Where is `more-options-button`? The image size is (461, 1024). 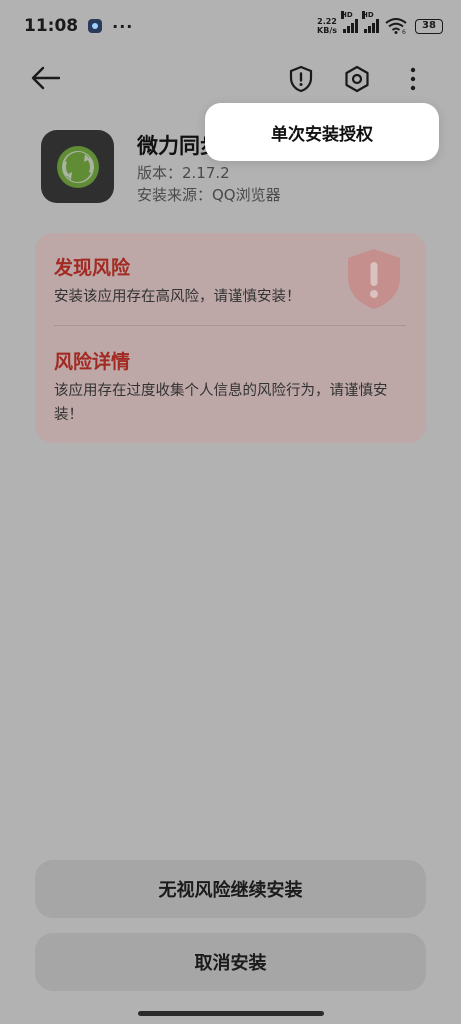 more-options-button is located at coordinates (413, 79).